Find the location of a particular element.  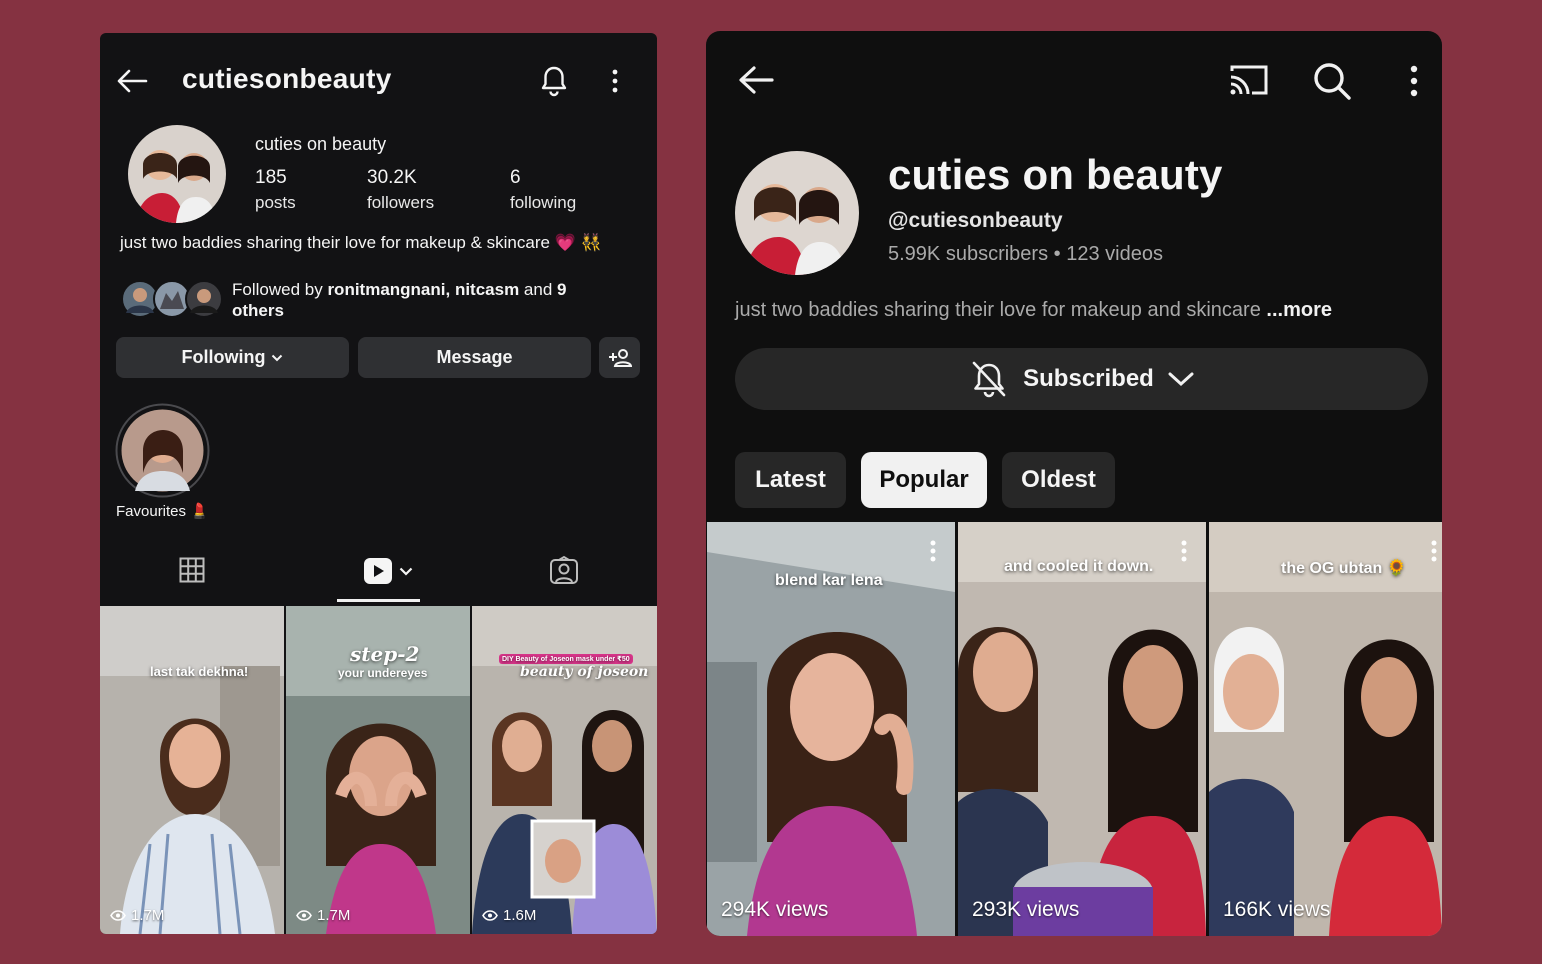

profile-username-title: cutiesonbeauty is located at coordinates (287, 78).